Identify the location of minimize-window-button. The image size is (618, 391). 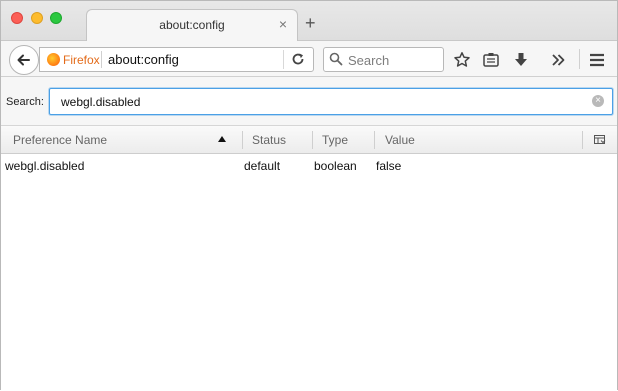
(37, 18).